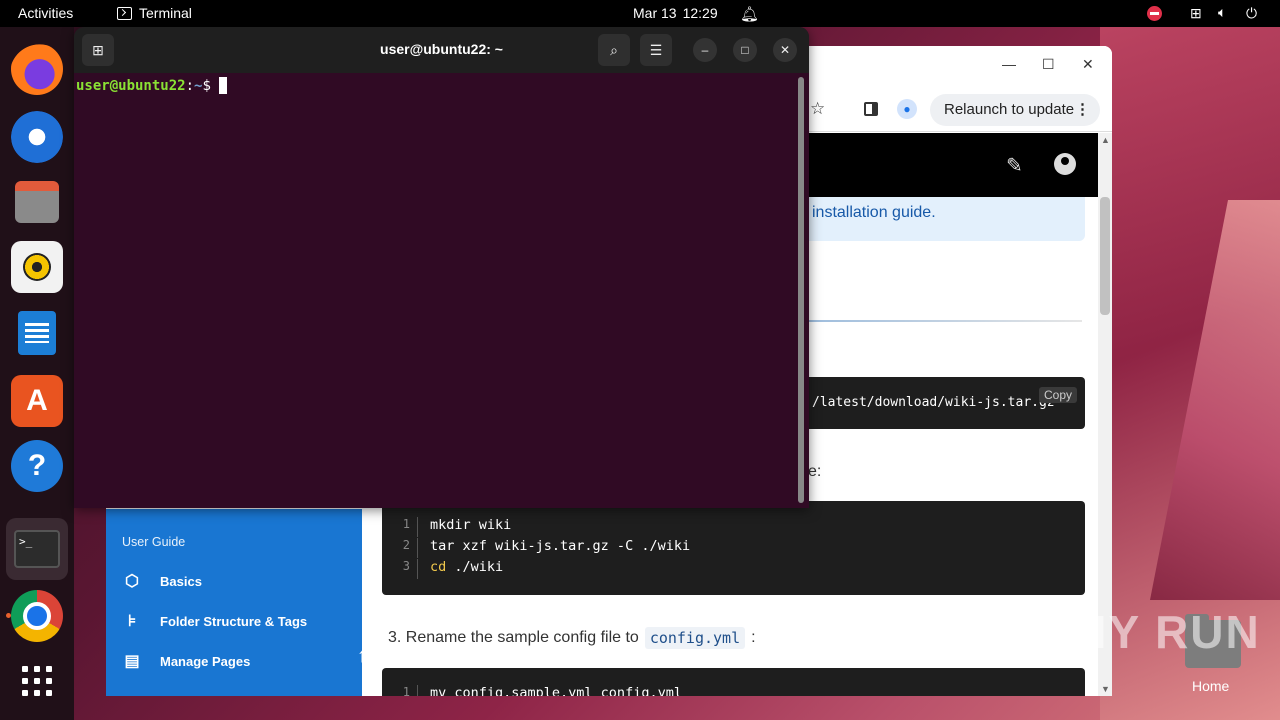  Describe the element at coordinates (815, 471) in the screenshot. I see `paragraph-text: e:` at that location.